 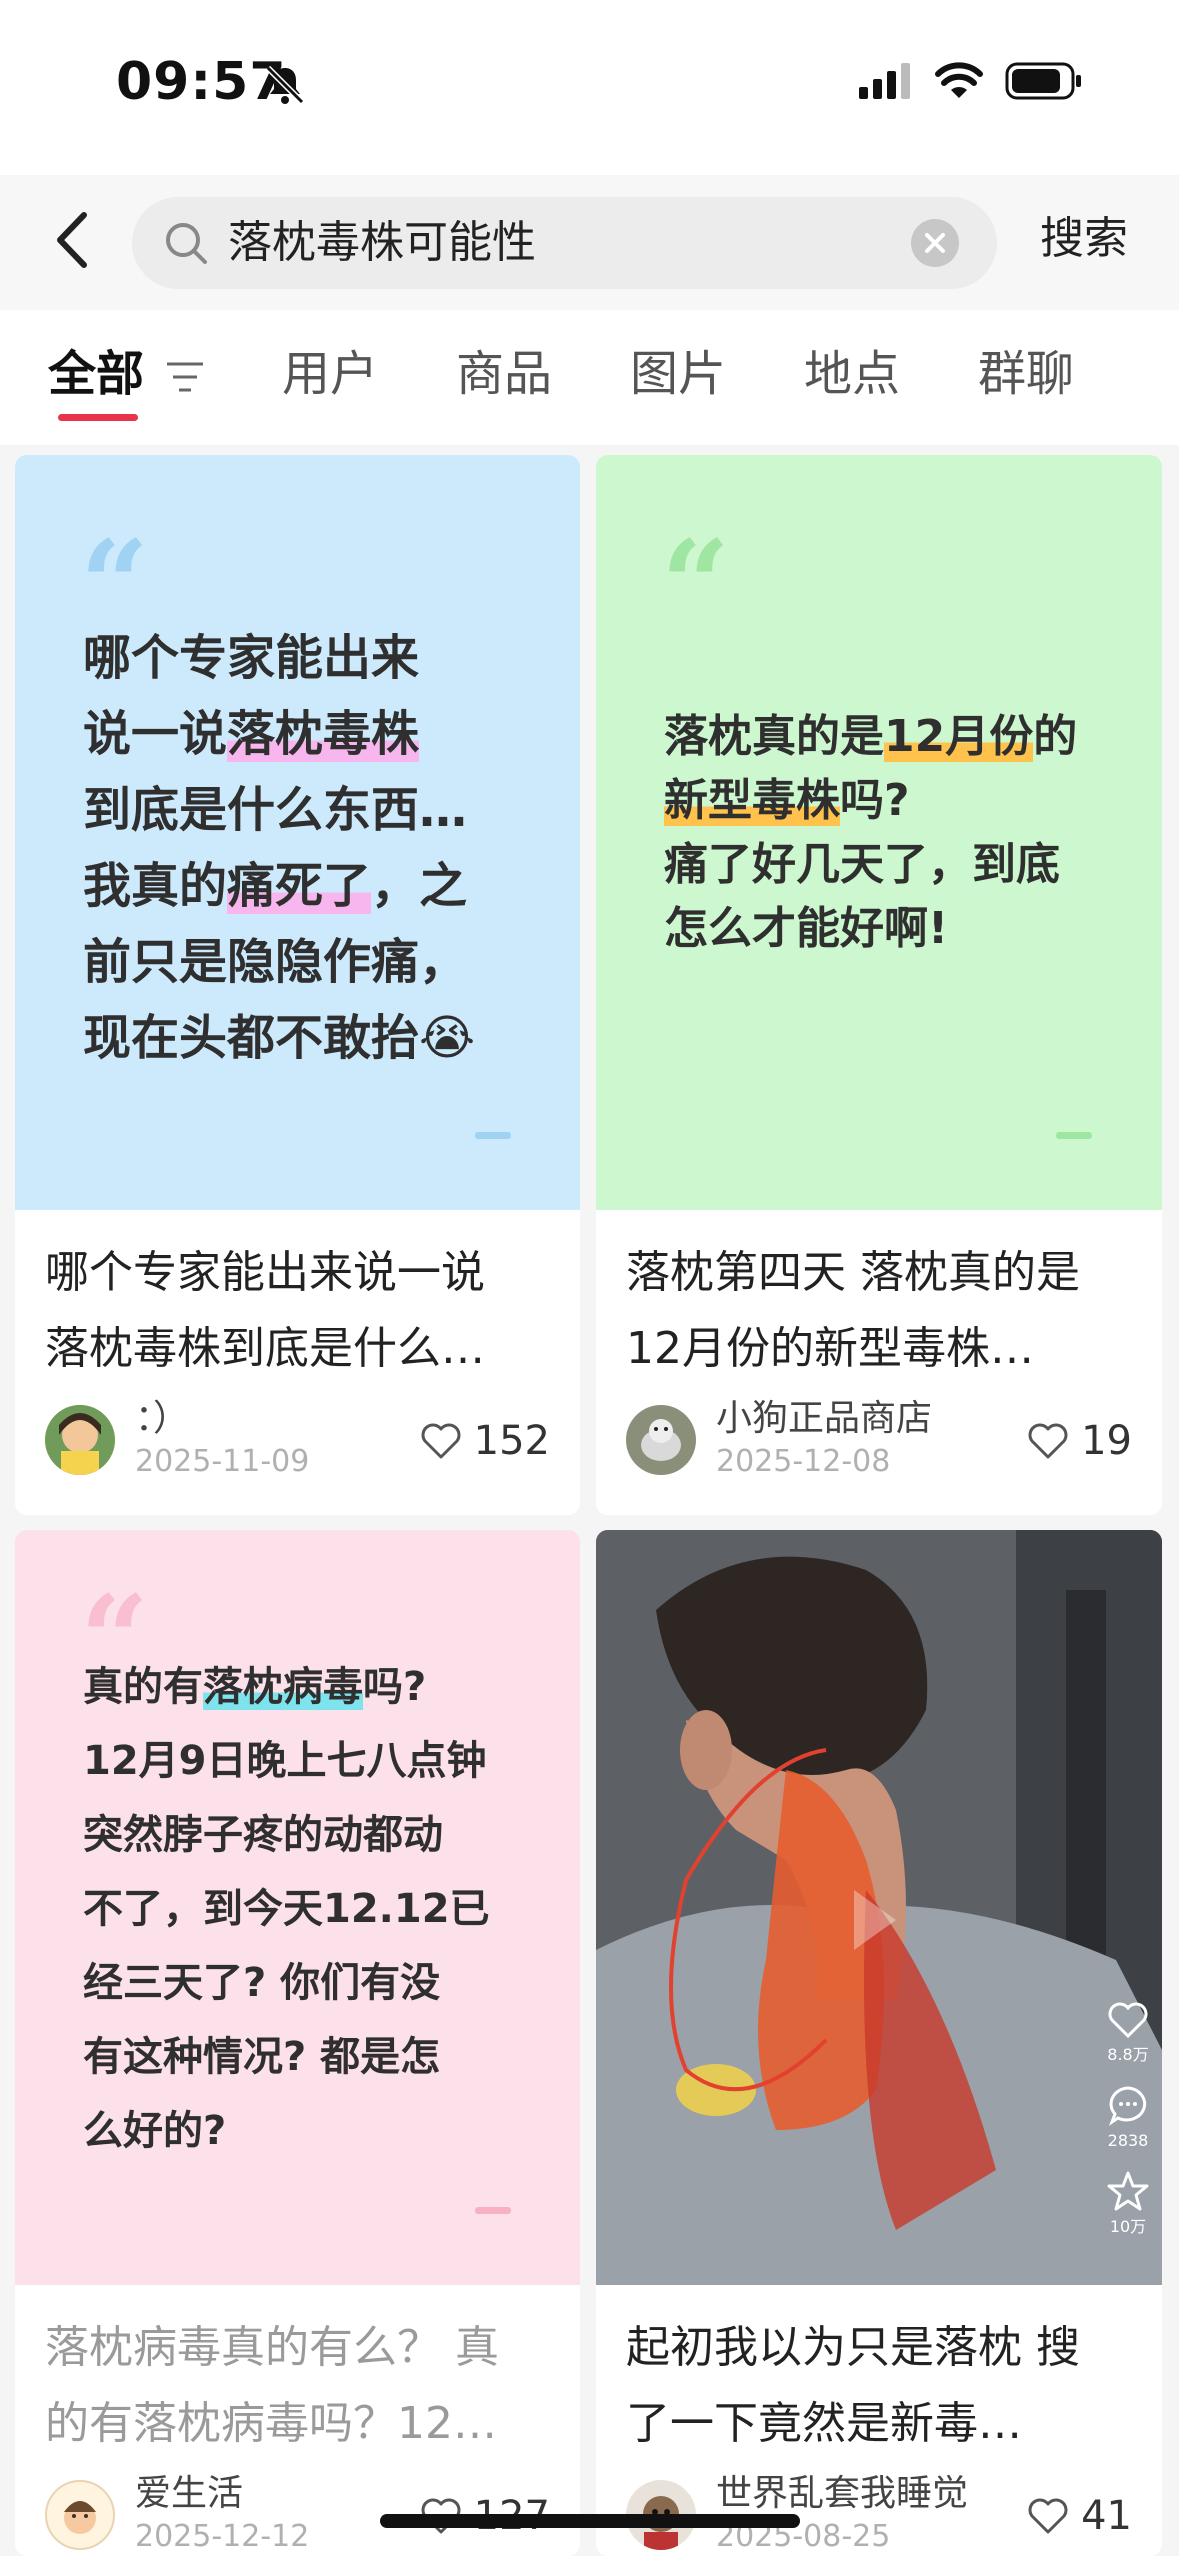 What do you see at coordinates (1079, 1441) in the screenshot?
I see `like-button: 19` at bounding box center [1079, 1441].